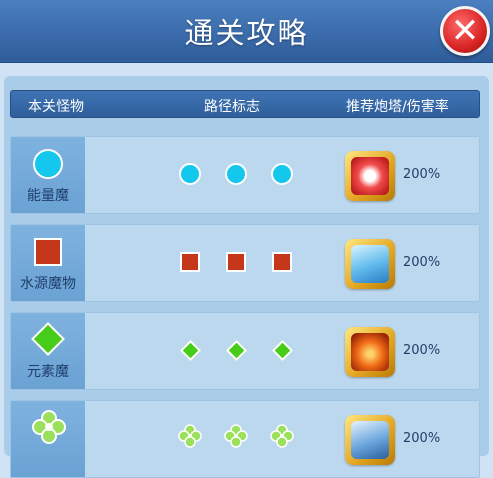 The width and height of the screenshot is (493, 478). Describe the element at coordinates (48, 164) in the screenshot. I see `circle-icon` at that location.